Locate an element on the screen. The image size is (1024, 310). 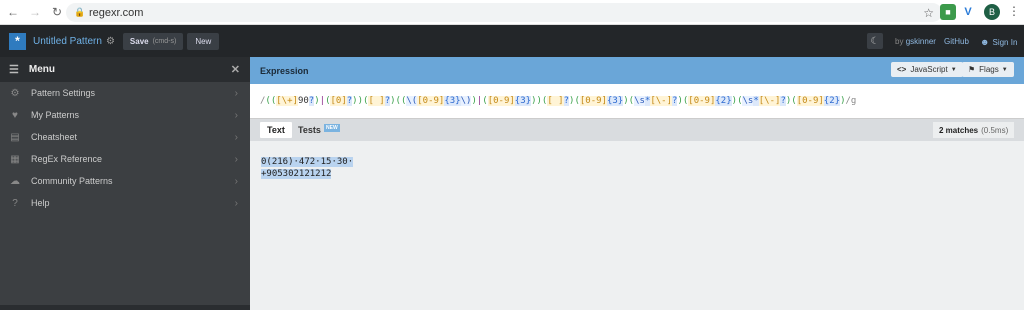
sidebar-item-label: My Patterns is located at coordinates (55, 115).